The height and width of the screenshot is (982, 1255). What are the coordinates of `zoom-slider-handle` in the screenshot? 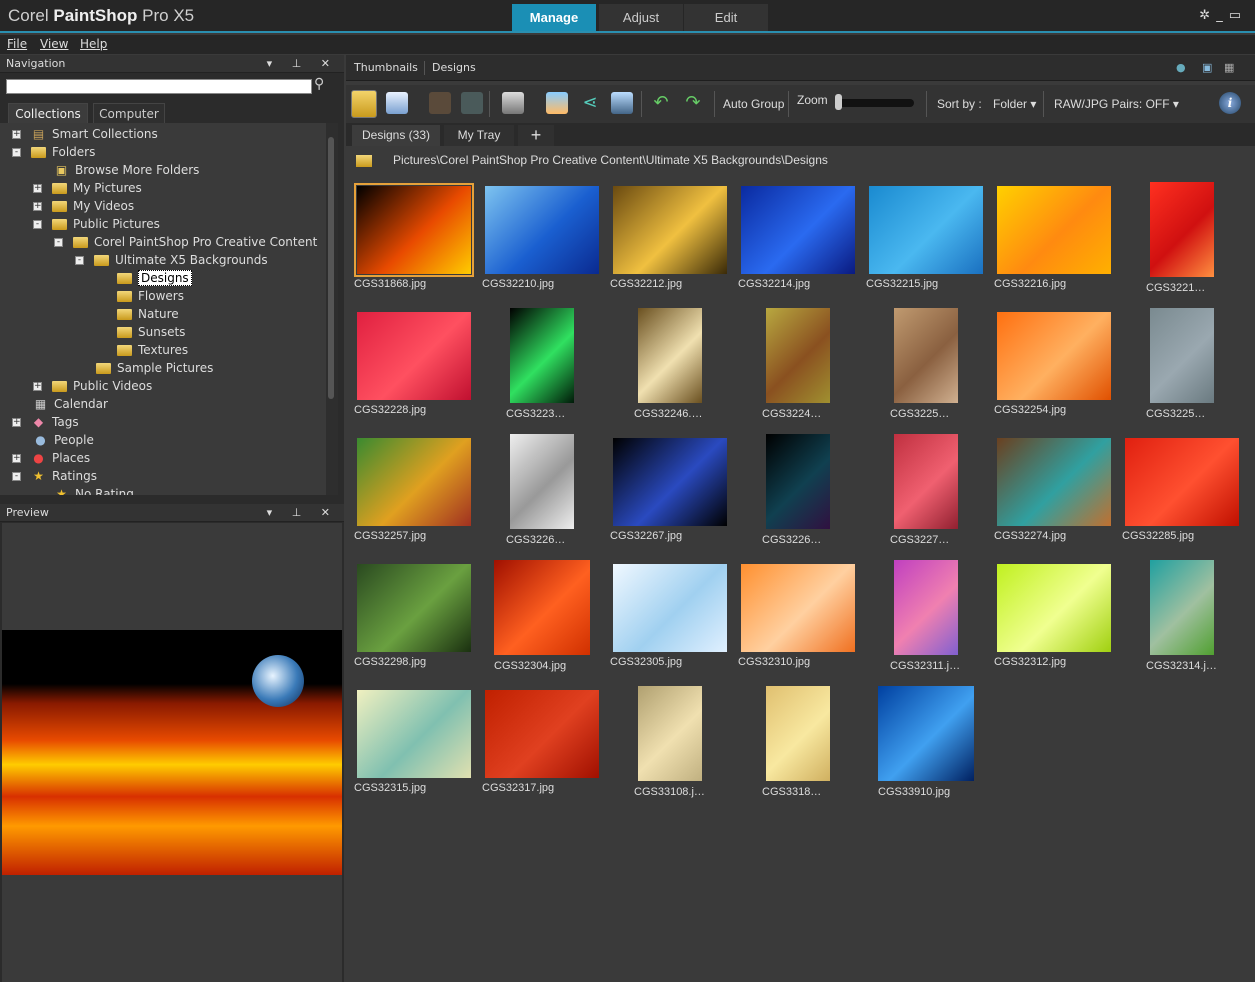 It's located at (838, 102).